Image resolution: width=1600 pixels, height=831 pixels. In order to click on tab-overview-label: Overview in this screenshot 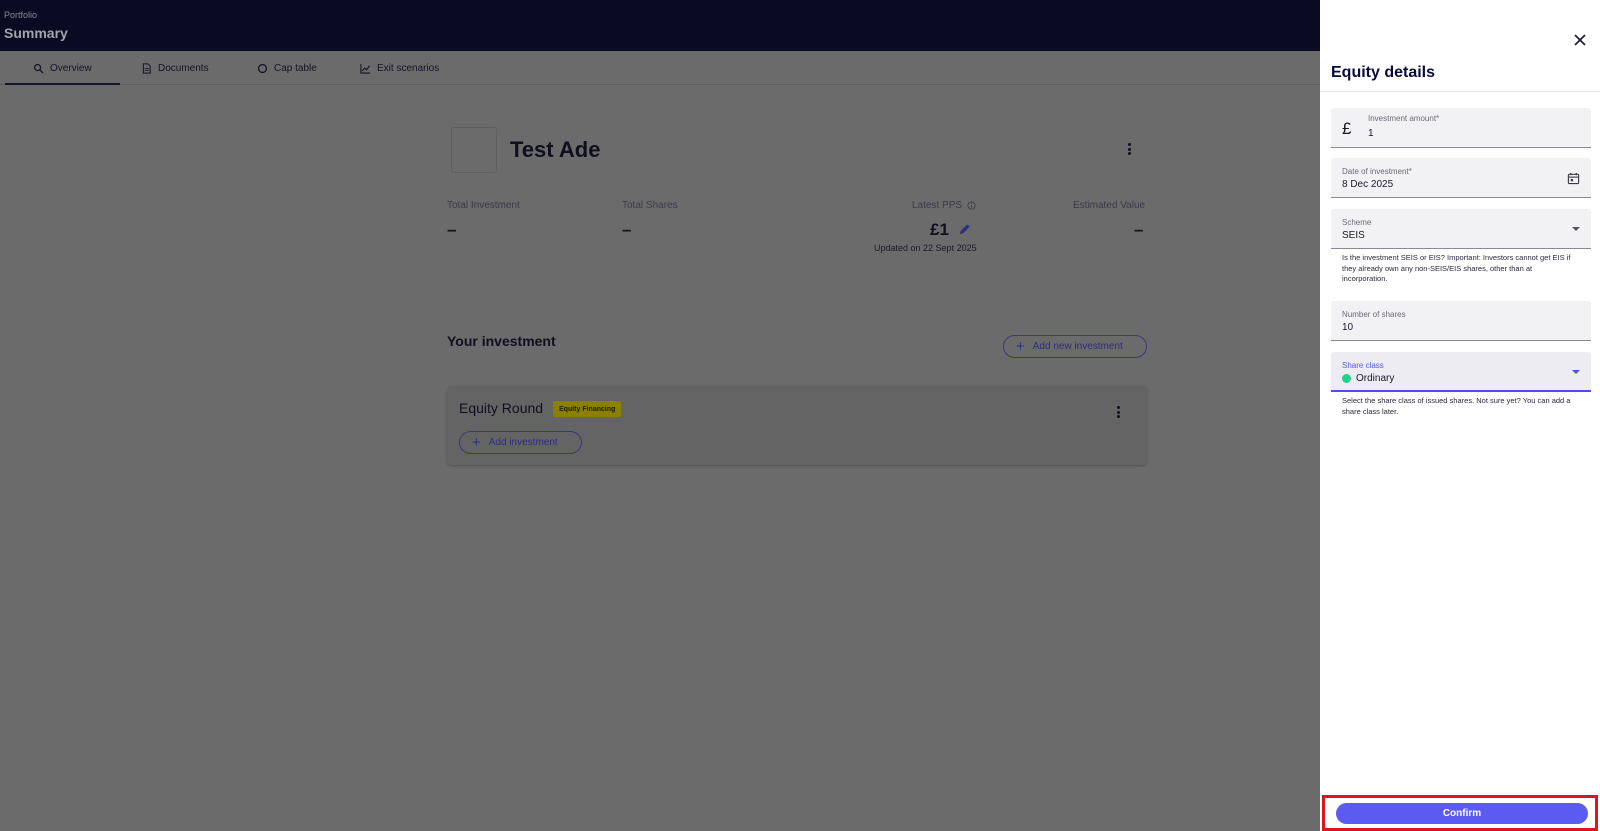, I will do `click(71, 68)`.